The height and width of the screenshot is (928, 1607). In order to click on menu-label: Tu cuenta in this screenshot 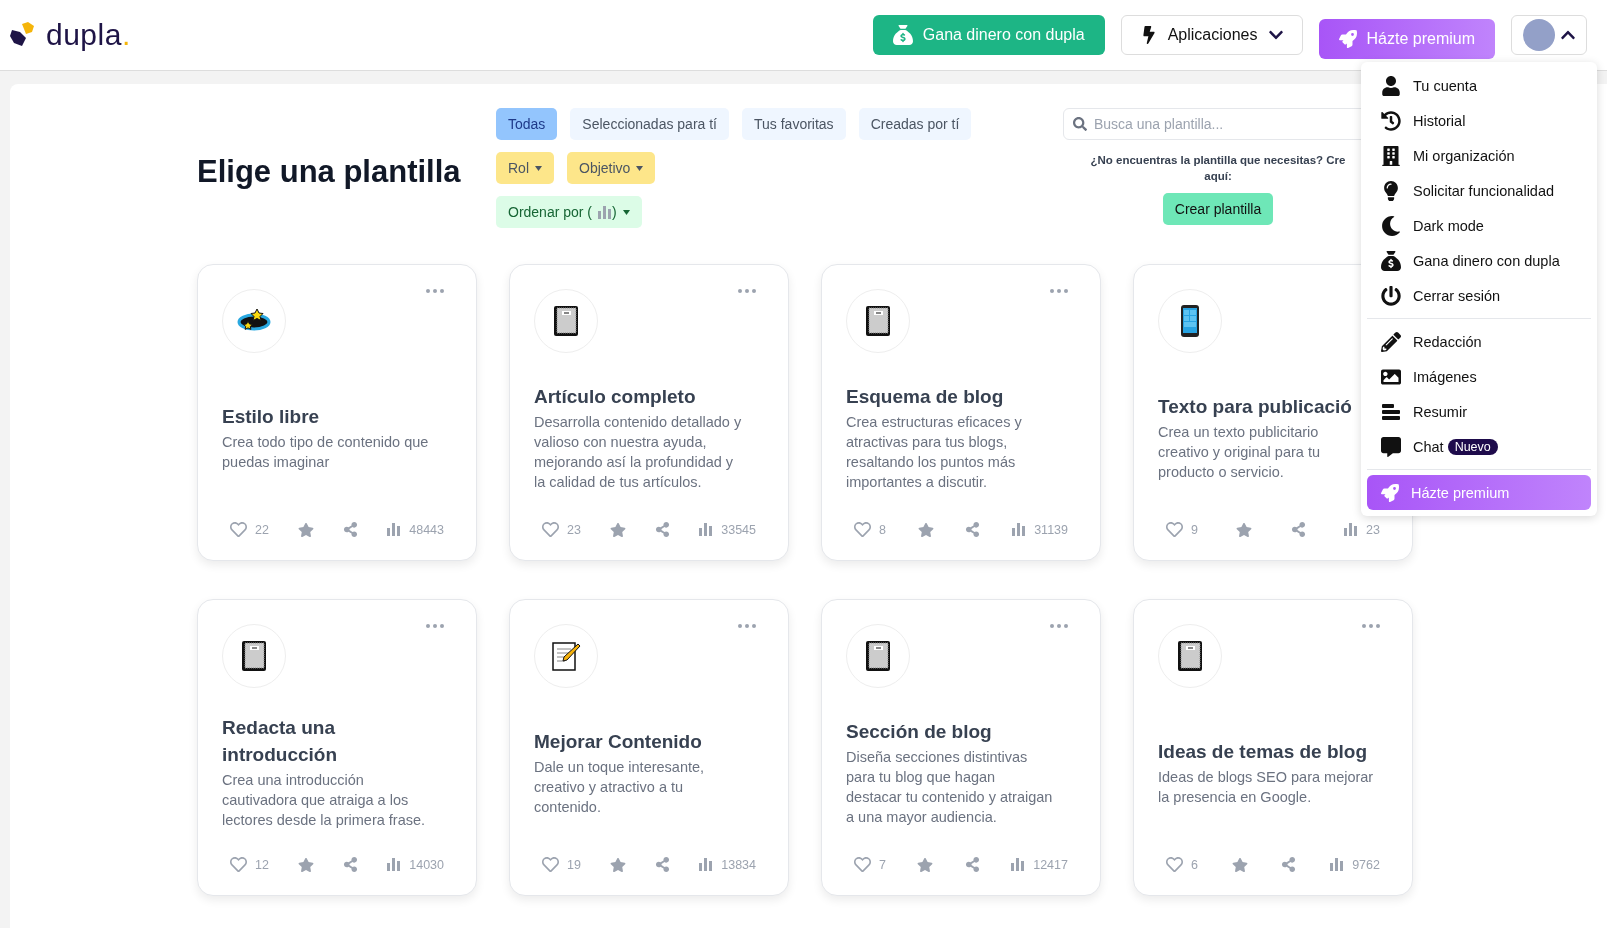, I will do `click(1445, 85)`.